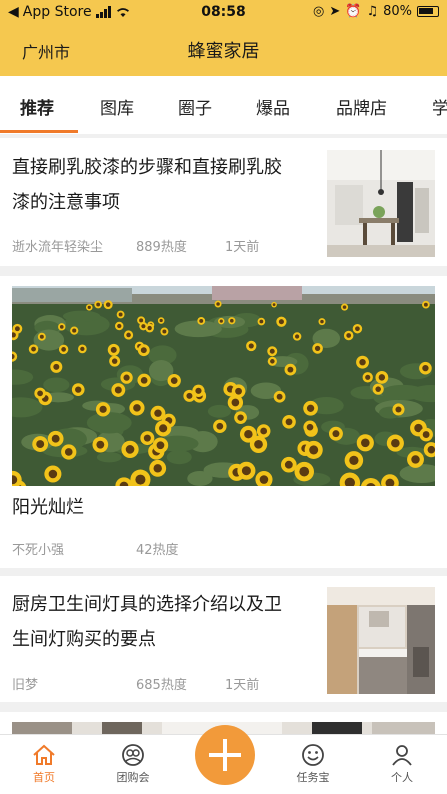 The height and width of the screenshot is (794, 447). I want to click on article-heat: 889热度, so click(161, 247).